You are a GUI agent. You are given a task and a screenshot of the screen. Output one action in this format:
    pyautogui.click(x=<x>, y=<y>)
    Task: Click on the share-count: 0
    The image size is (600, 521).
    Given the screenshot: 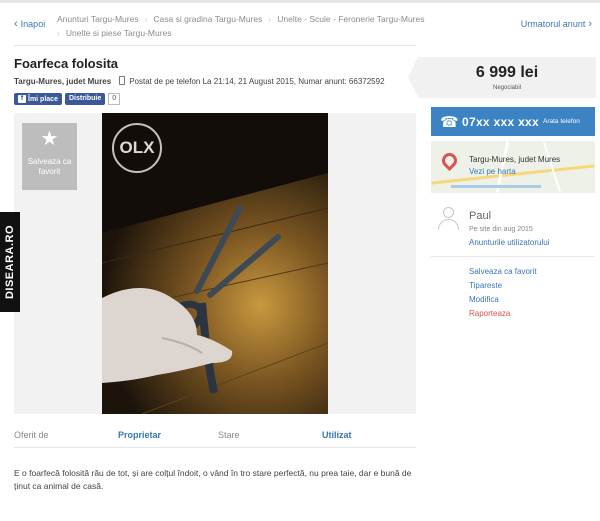 What is the action you would take?
    pyautogui.click(x=114, y=99)
    